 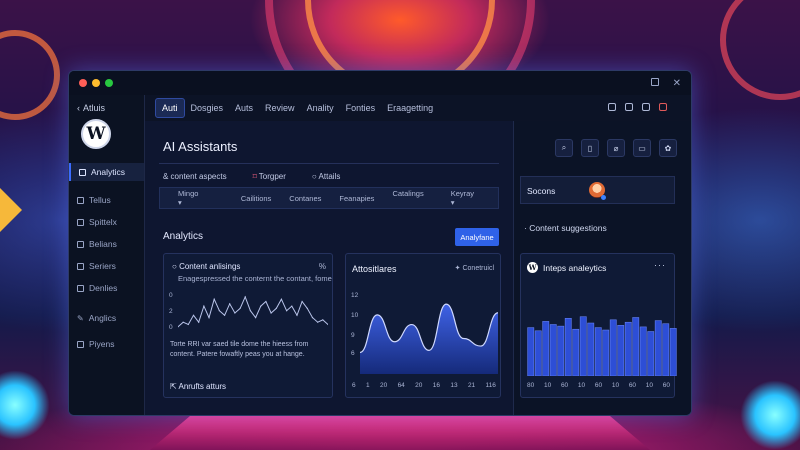 What do you see at coordinates (462, 193) in the screenshot?
I see `dropdown-label: Keyray` at bounding box center [462, 193].